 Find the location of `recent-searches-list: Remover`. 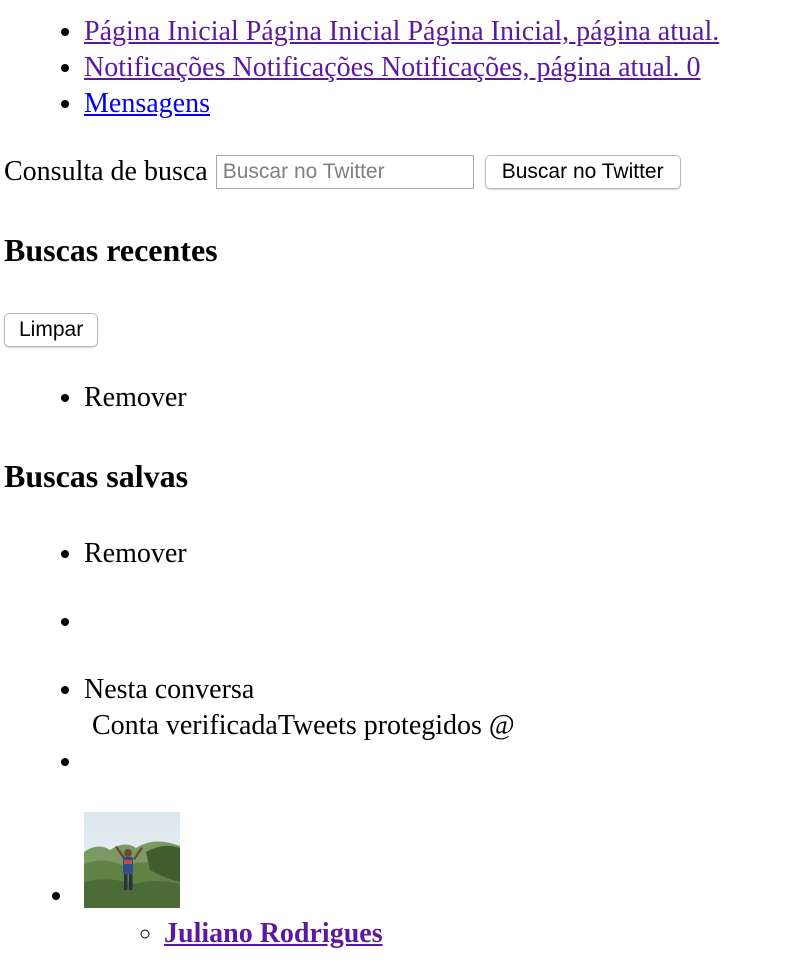

recent-searches-list: Remover is located at coordinates (135, 398).